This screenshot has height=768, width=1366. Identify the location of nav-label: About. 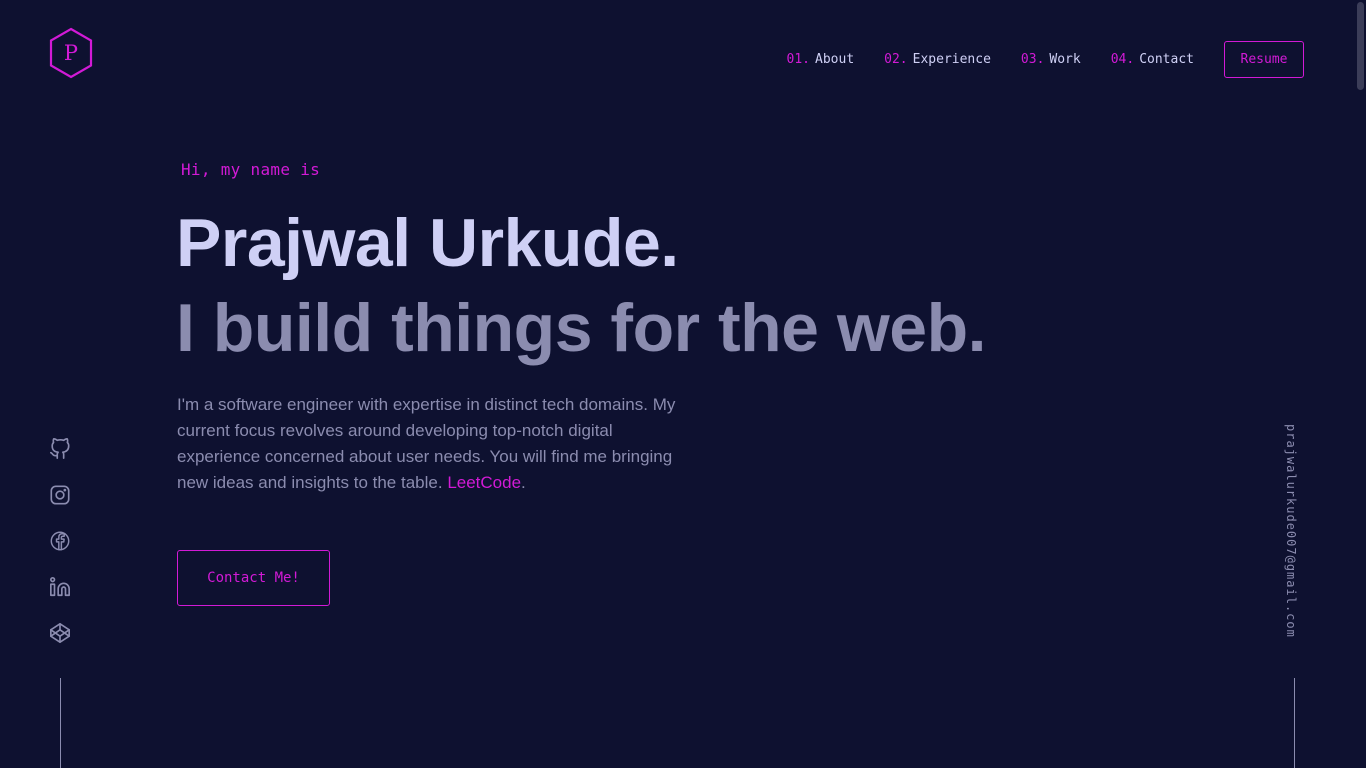
(835, 59).